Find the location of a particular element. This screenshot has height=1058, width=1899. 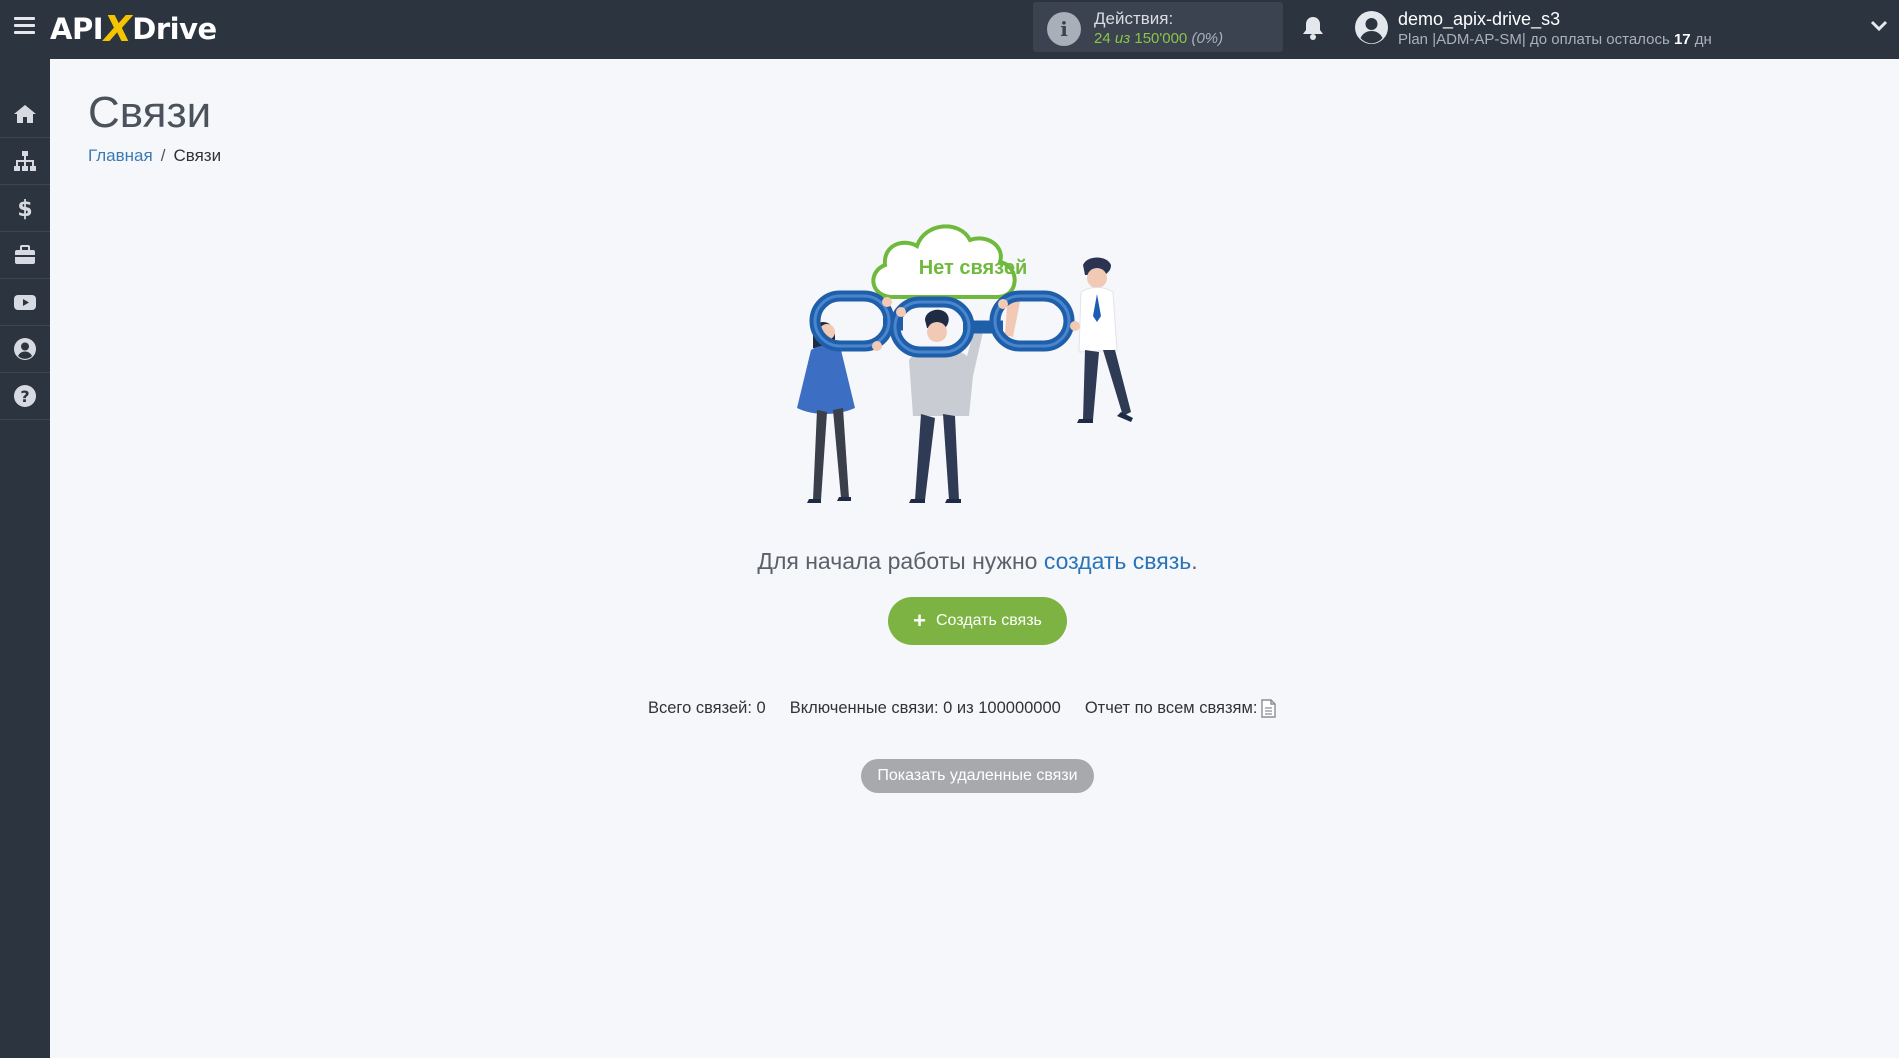

question-circle-icon: ? is located at coordinates (25, 396).